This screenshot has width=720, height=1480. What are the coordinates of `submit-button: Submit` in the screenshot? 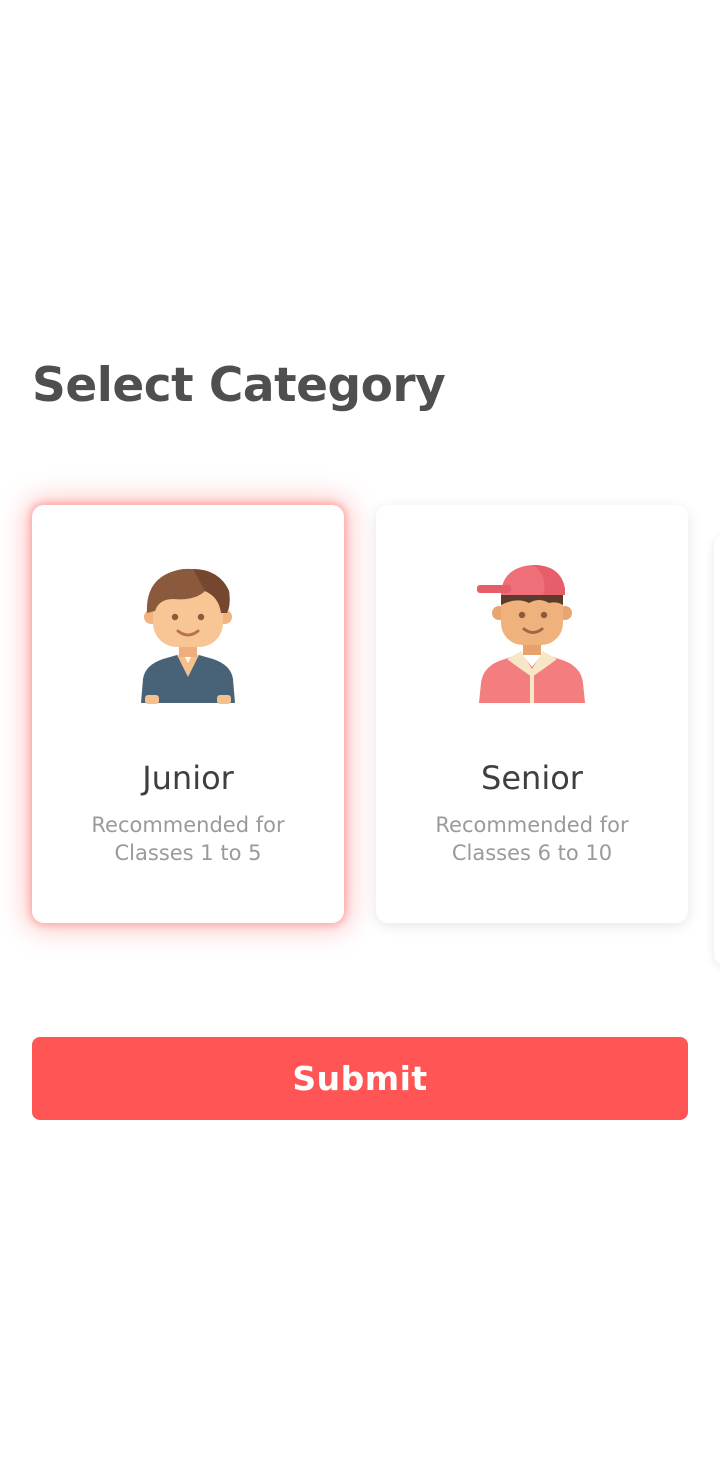 It's located at (360, 1078).